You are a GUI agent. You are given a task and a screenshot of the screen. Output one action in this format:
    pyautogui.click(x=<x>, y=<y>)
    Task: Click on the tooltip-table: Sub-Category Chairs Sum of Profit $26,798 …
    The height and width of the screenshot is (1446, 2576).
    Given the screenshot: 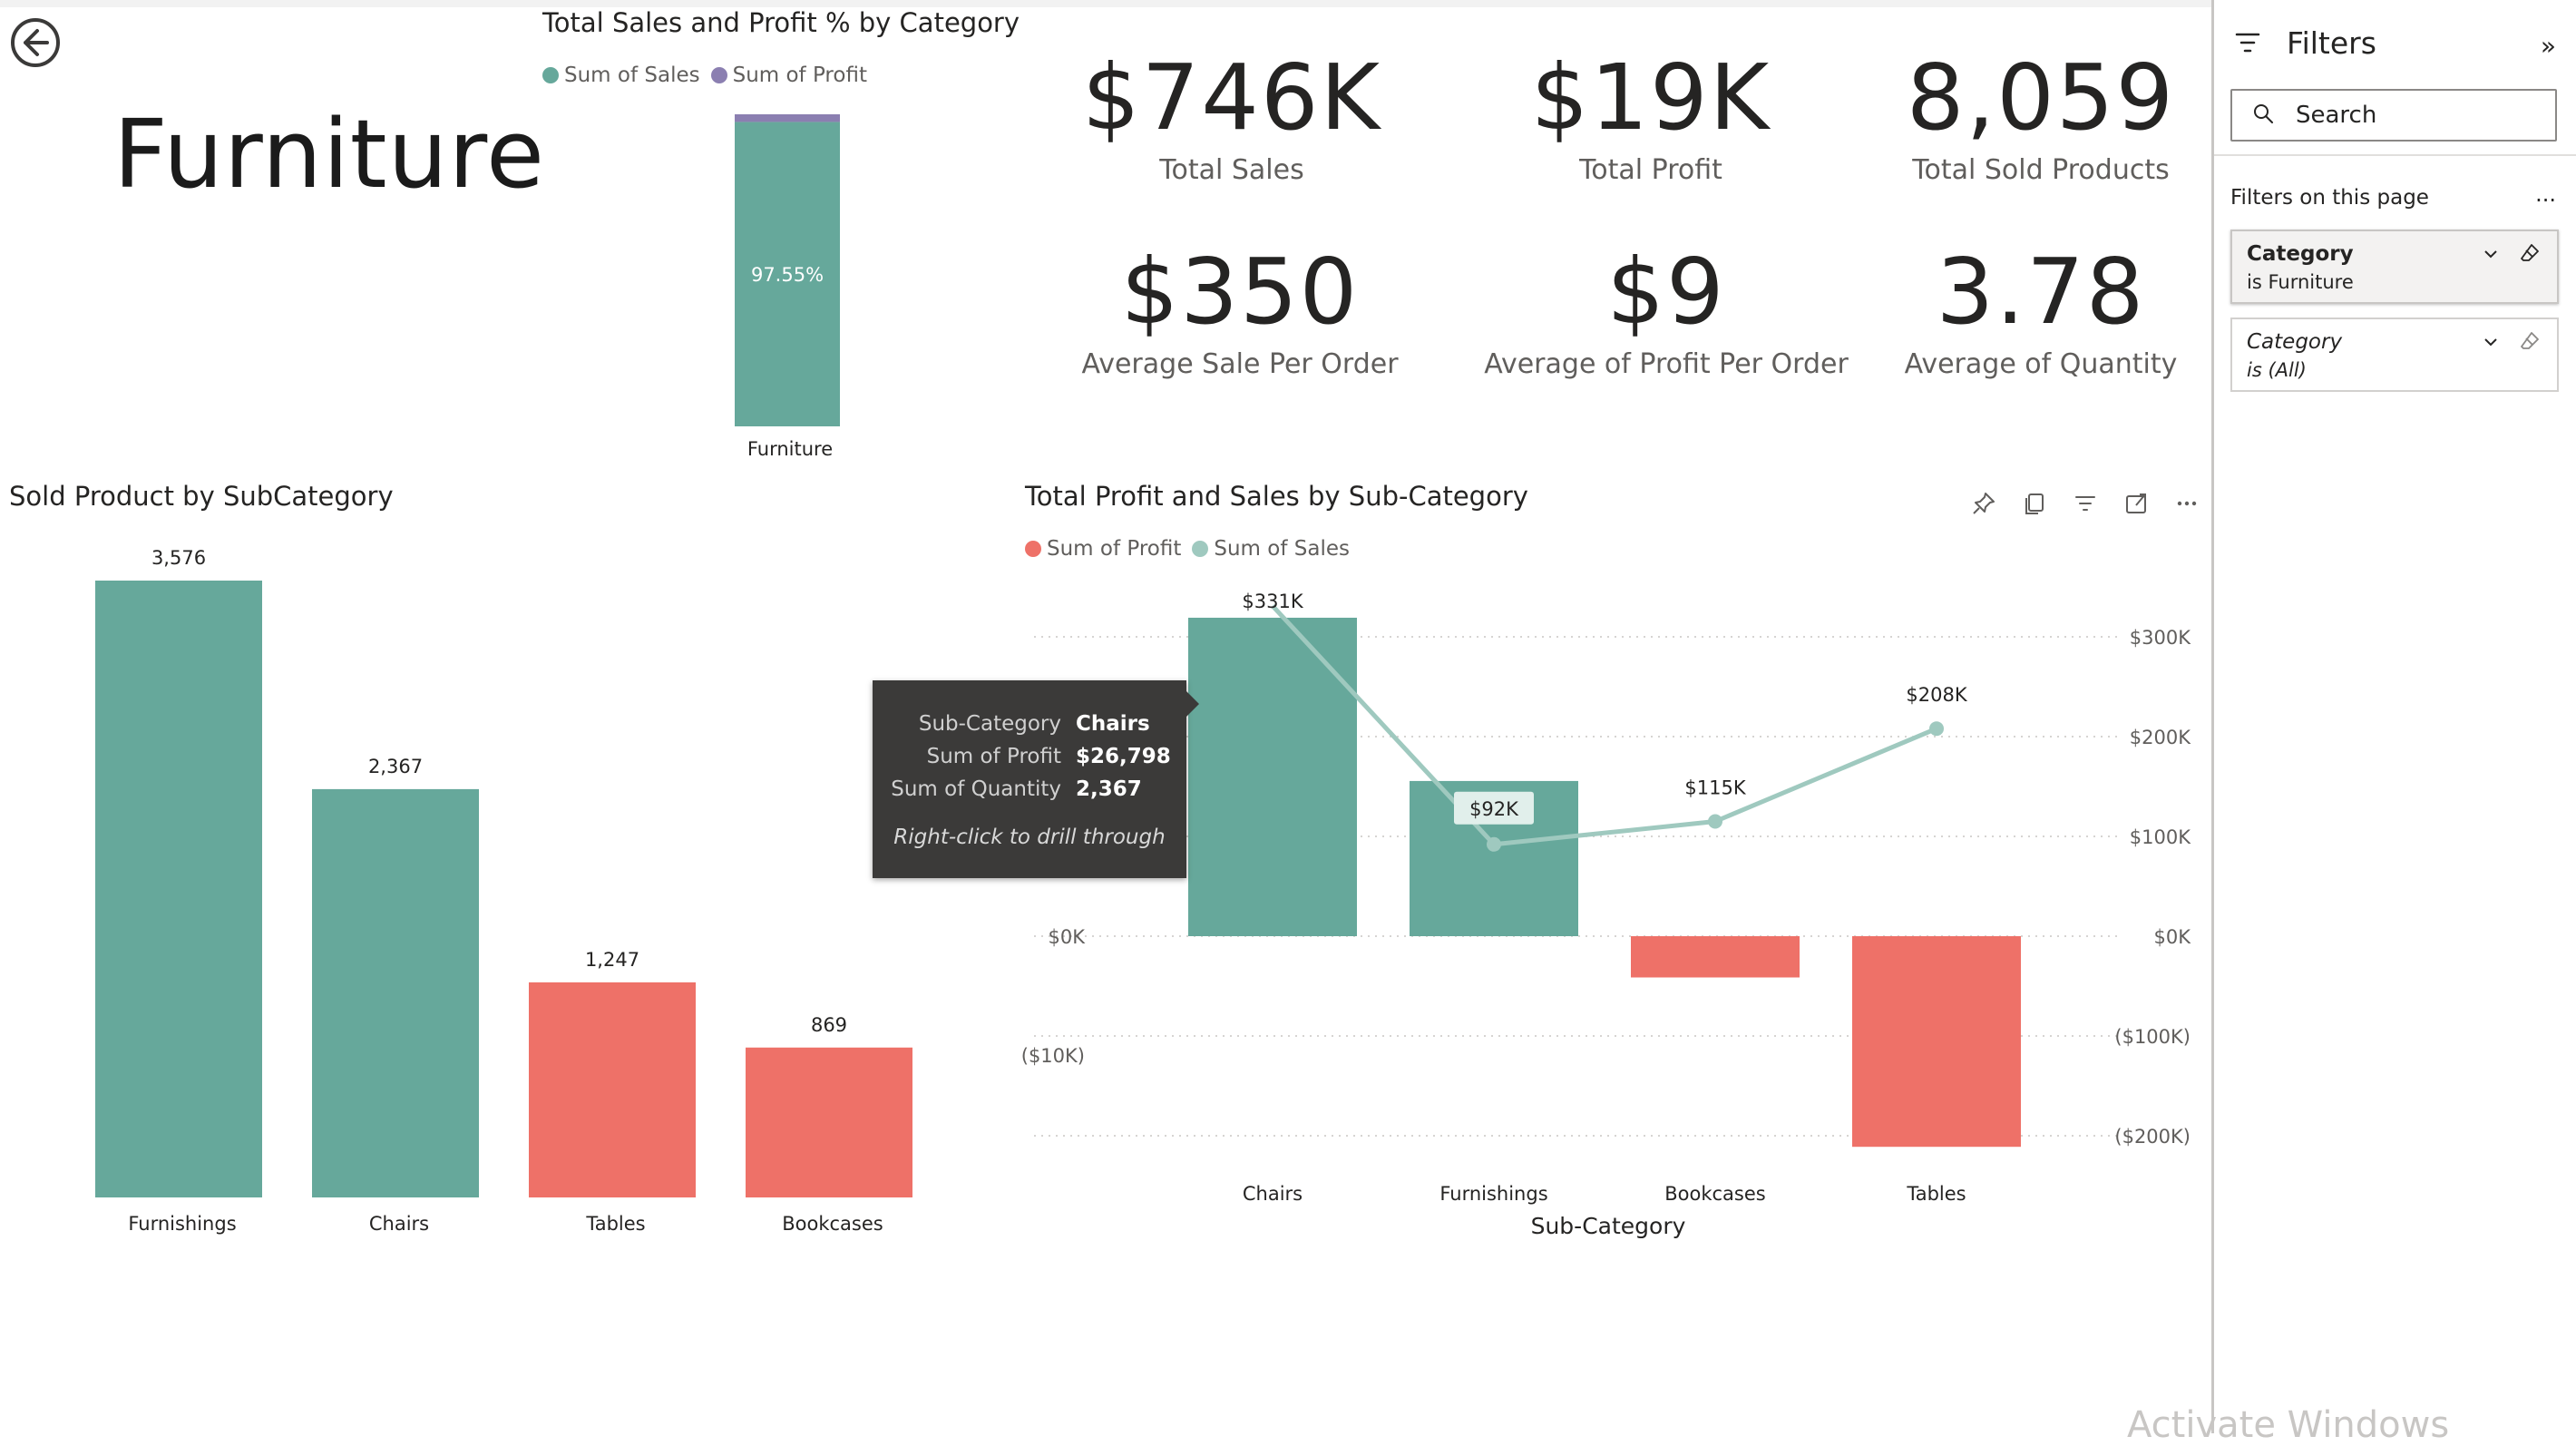 What is the action you would take?
    pyautogui.click(x=1025, y=757)
    